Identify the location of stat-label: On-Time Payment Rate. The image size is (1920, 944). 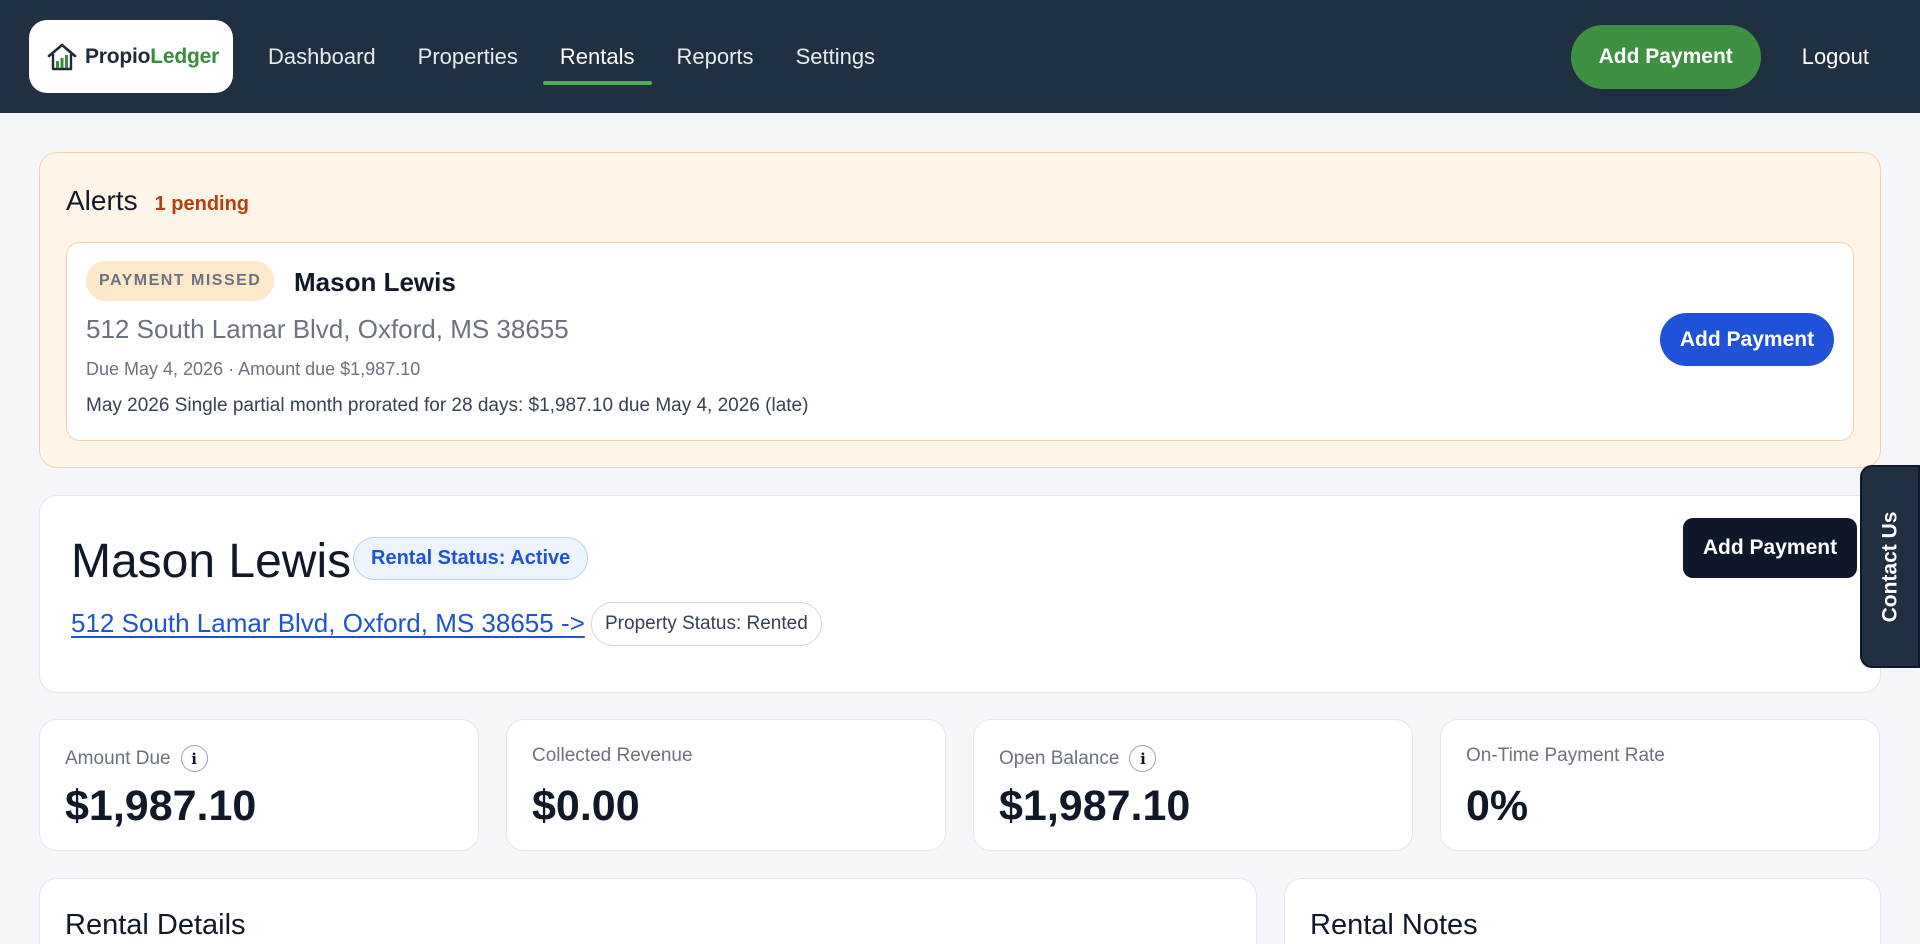
(1565, 755).